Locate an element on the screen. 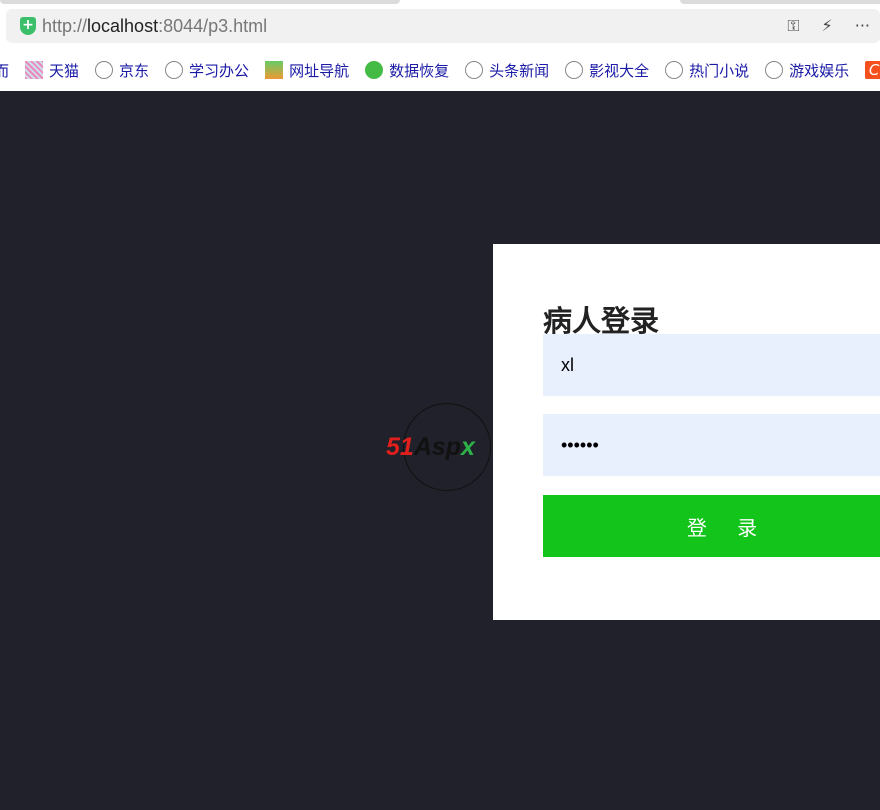 The height and width of the screenshot is (810, 880). shield-icon: + is located at coordinates (28, 26).